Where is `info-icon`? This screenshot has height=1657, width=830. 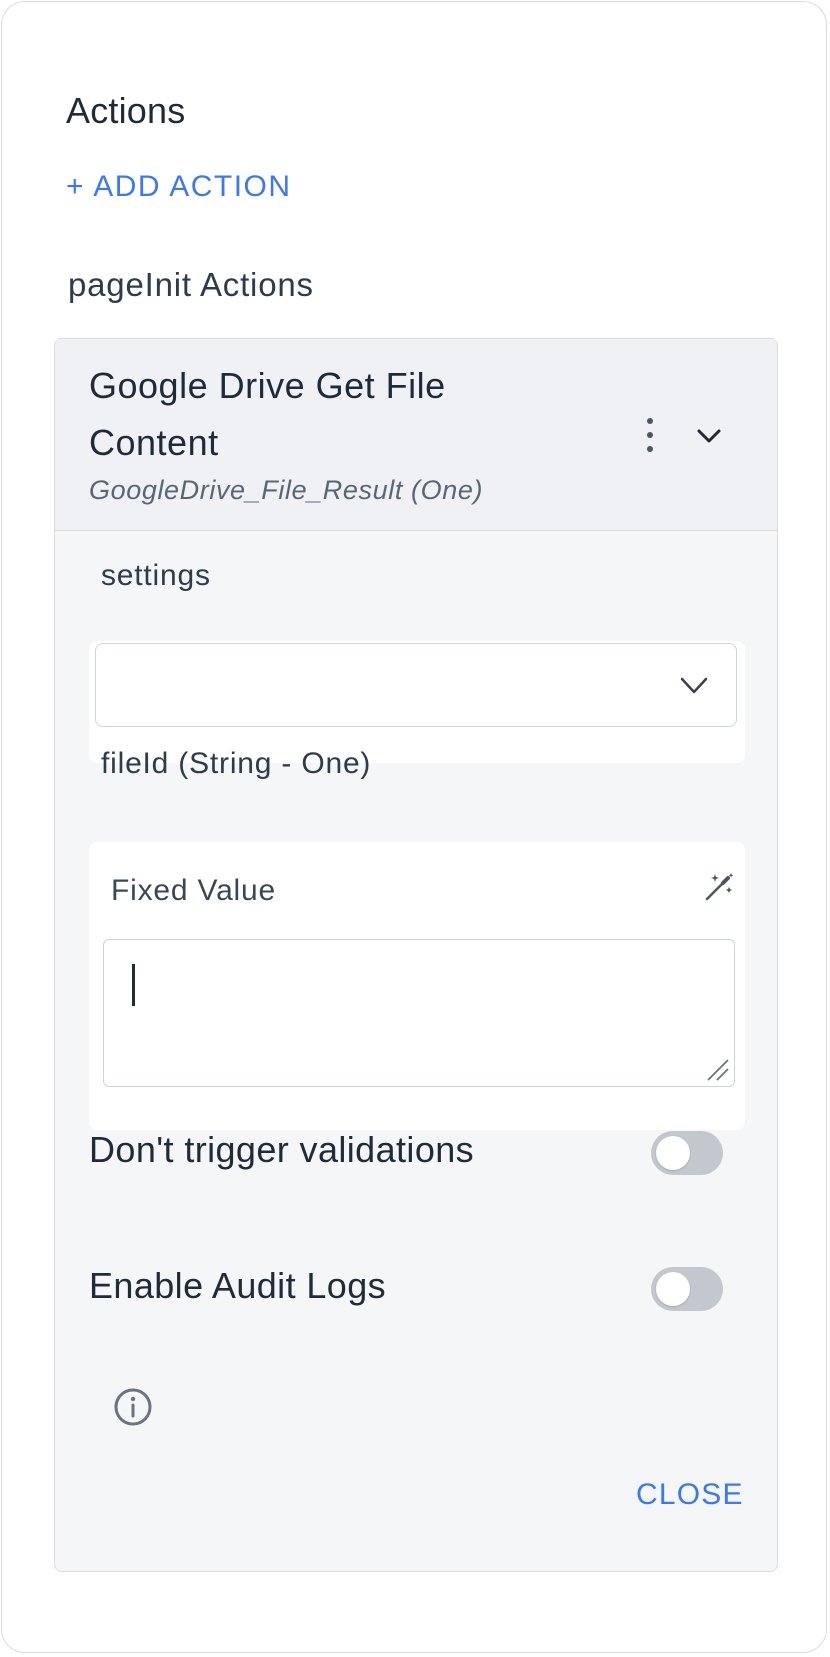 info-icon is located at coordinates (133, 1407).